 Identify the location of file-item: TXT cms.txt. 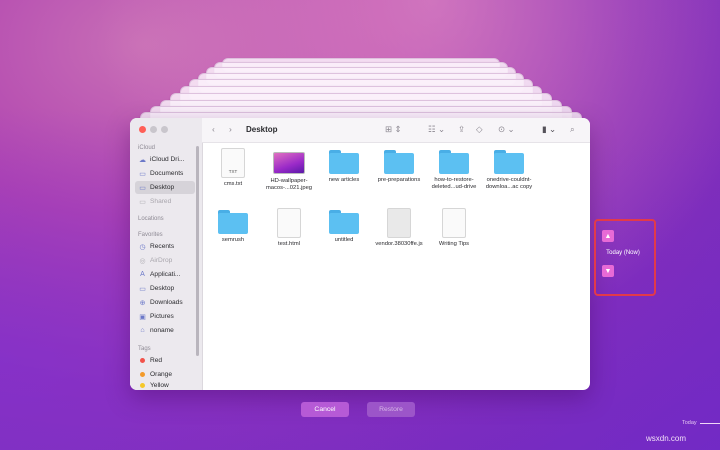
(233, 168).